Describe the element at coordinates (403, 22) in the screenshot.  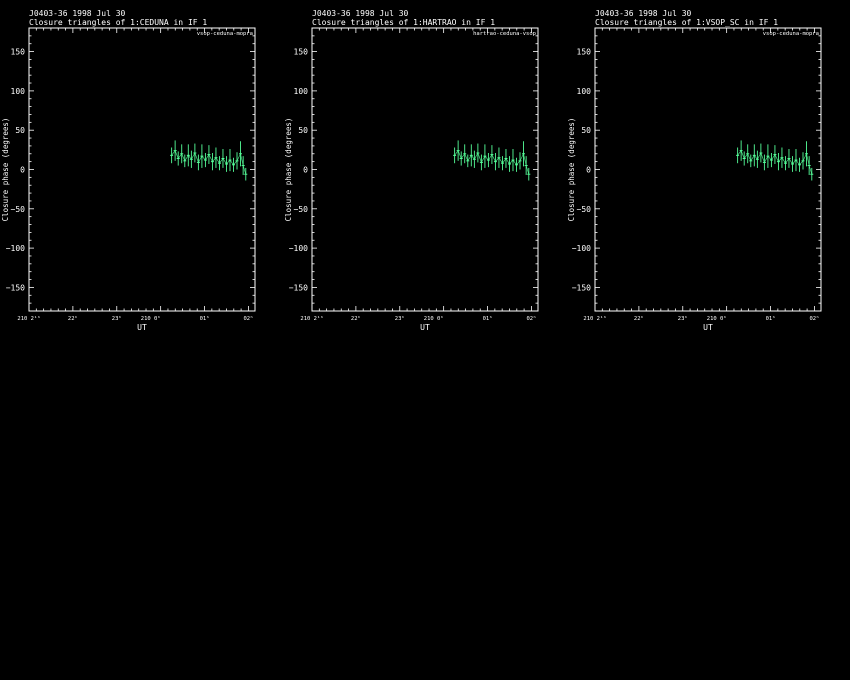
I see `panel-subtitle: Closure triangles of 1:HARTRAO in IF 1` at that location.